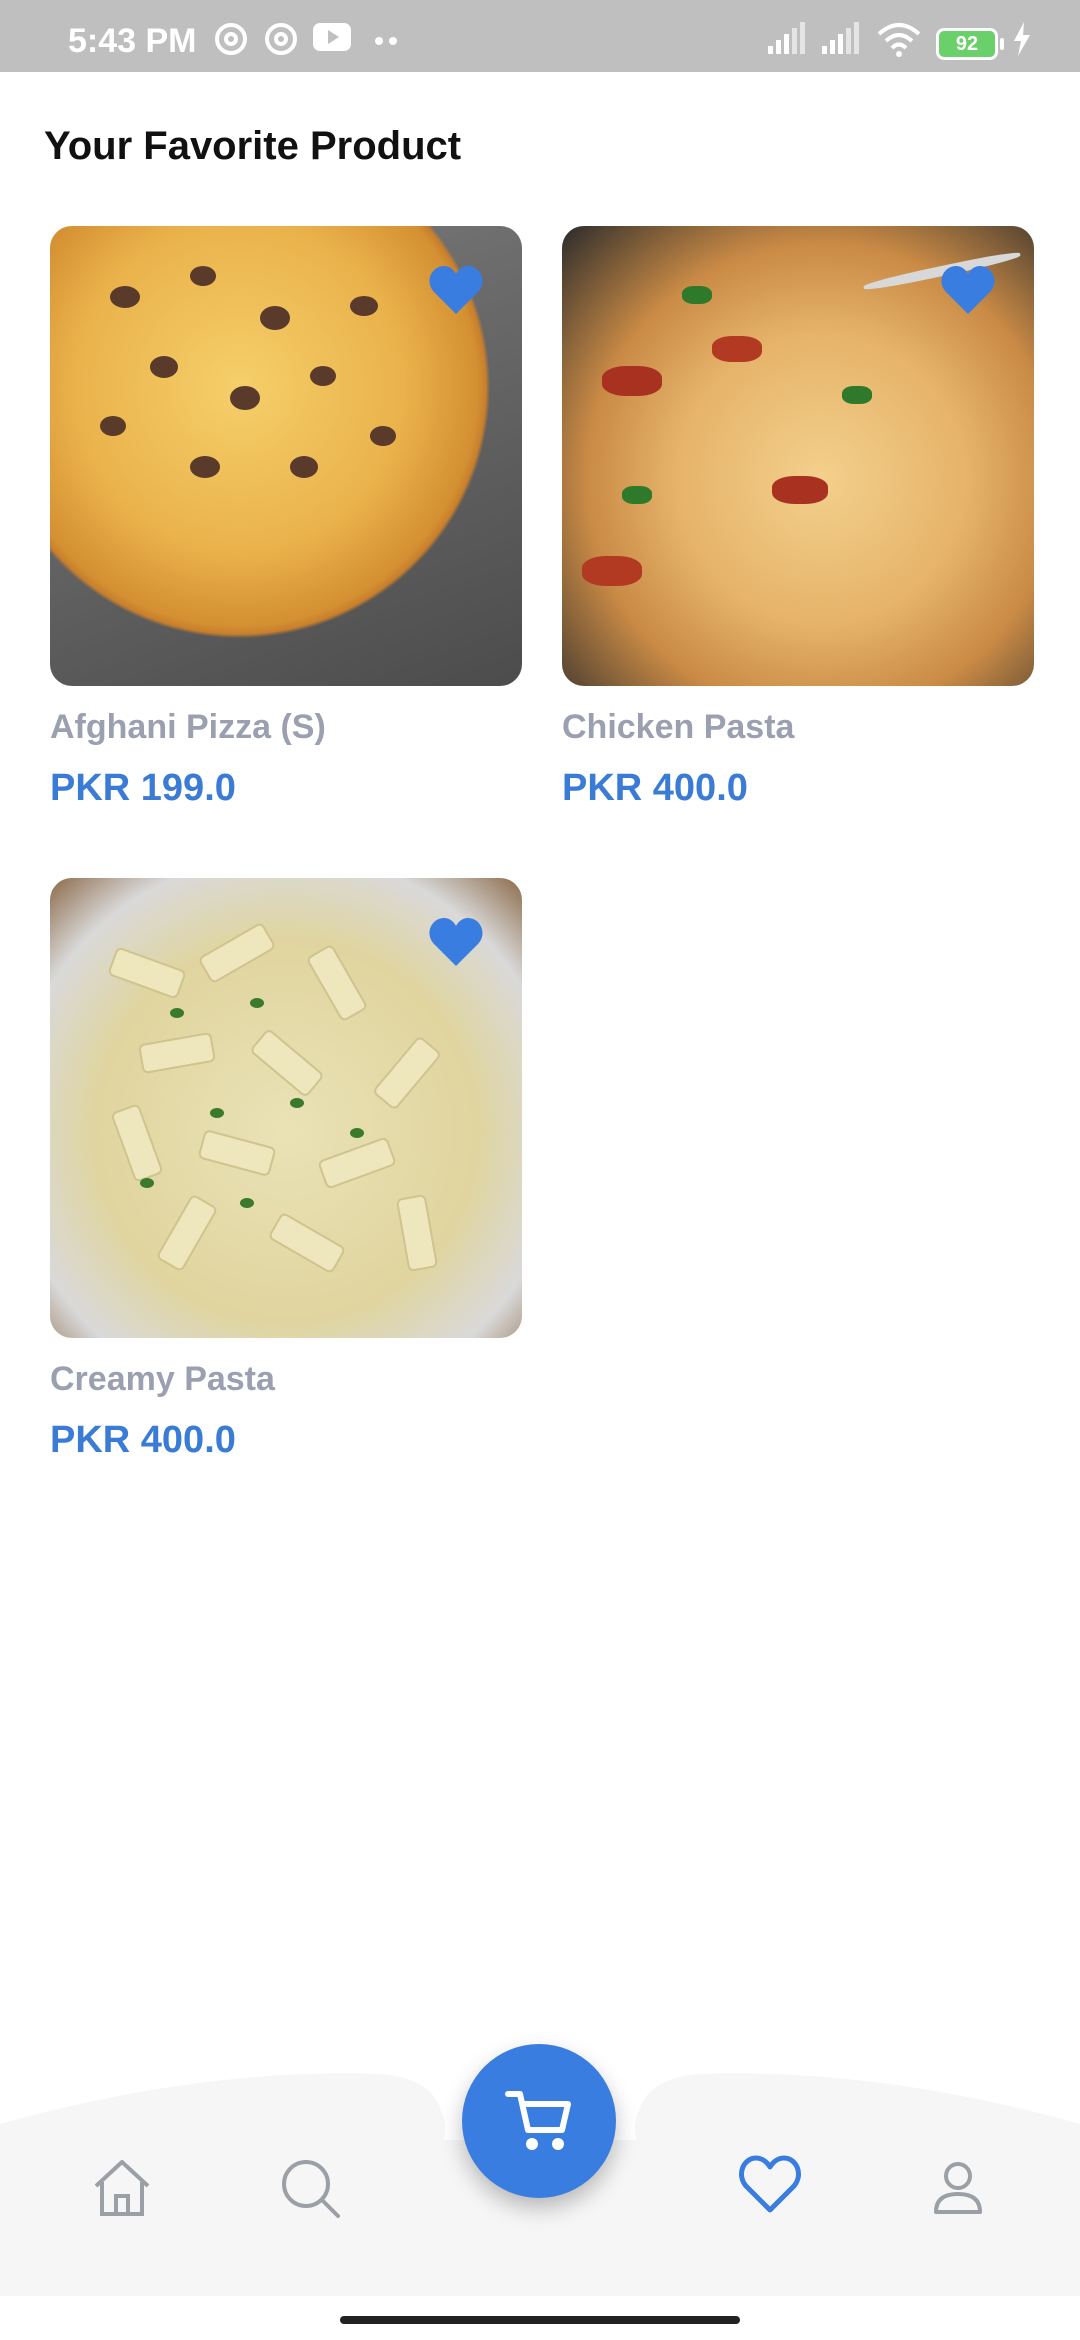  What do you see at coordinates (253, 146) in the screenshot?
I see `page-title: Your Favorite Product` at bounding box center [253, 146].